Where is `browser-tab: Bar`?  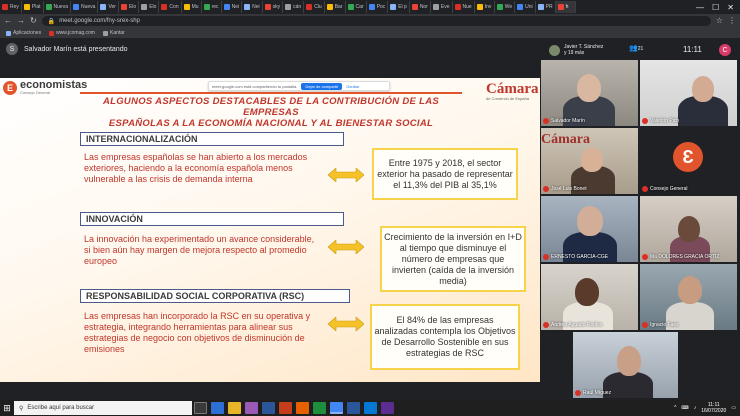 browser-tab: Bar is located at coordinates (335, 7).